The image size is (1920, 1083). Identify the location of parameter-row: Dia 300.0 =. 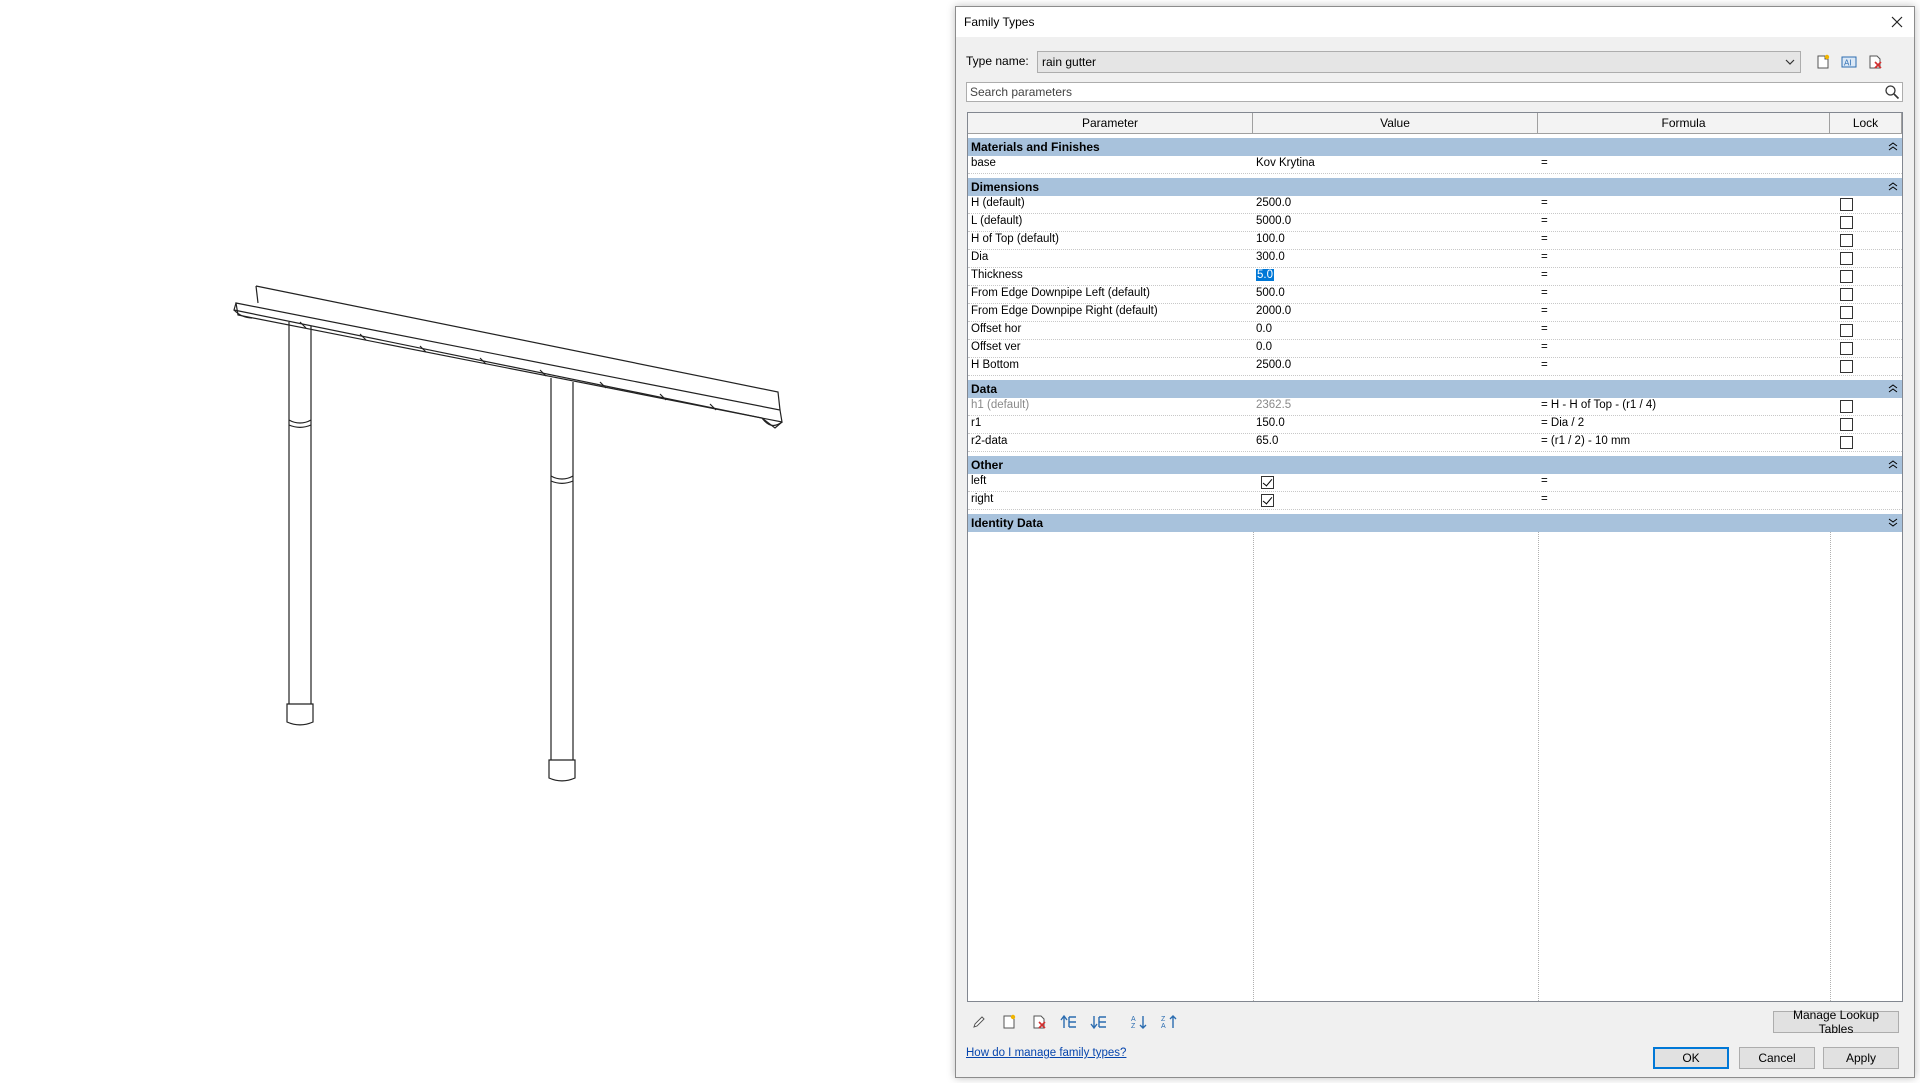
(1435, 259).